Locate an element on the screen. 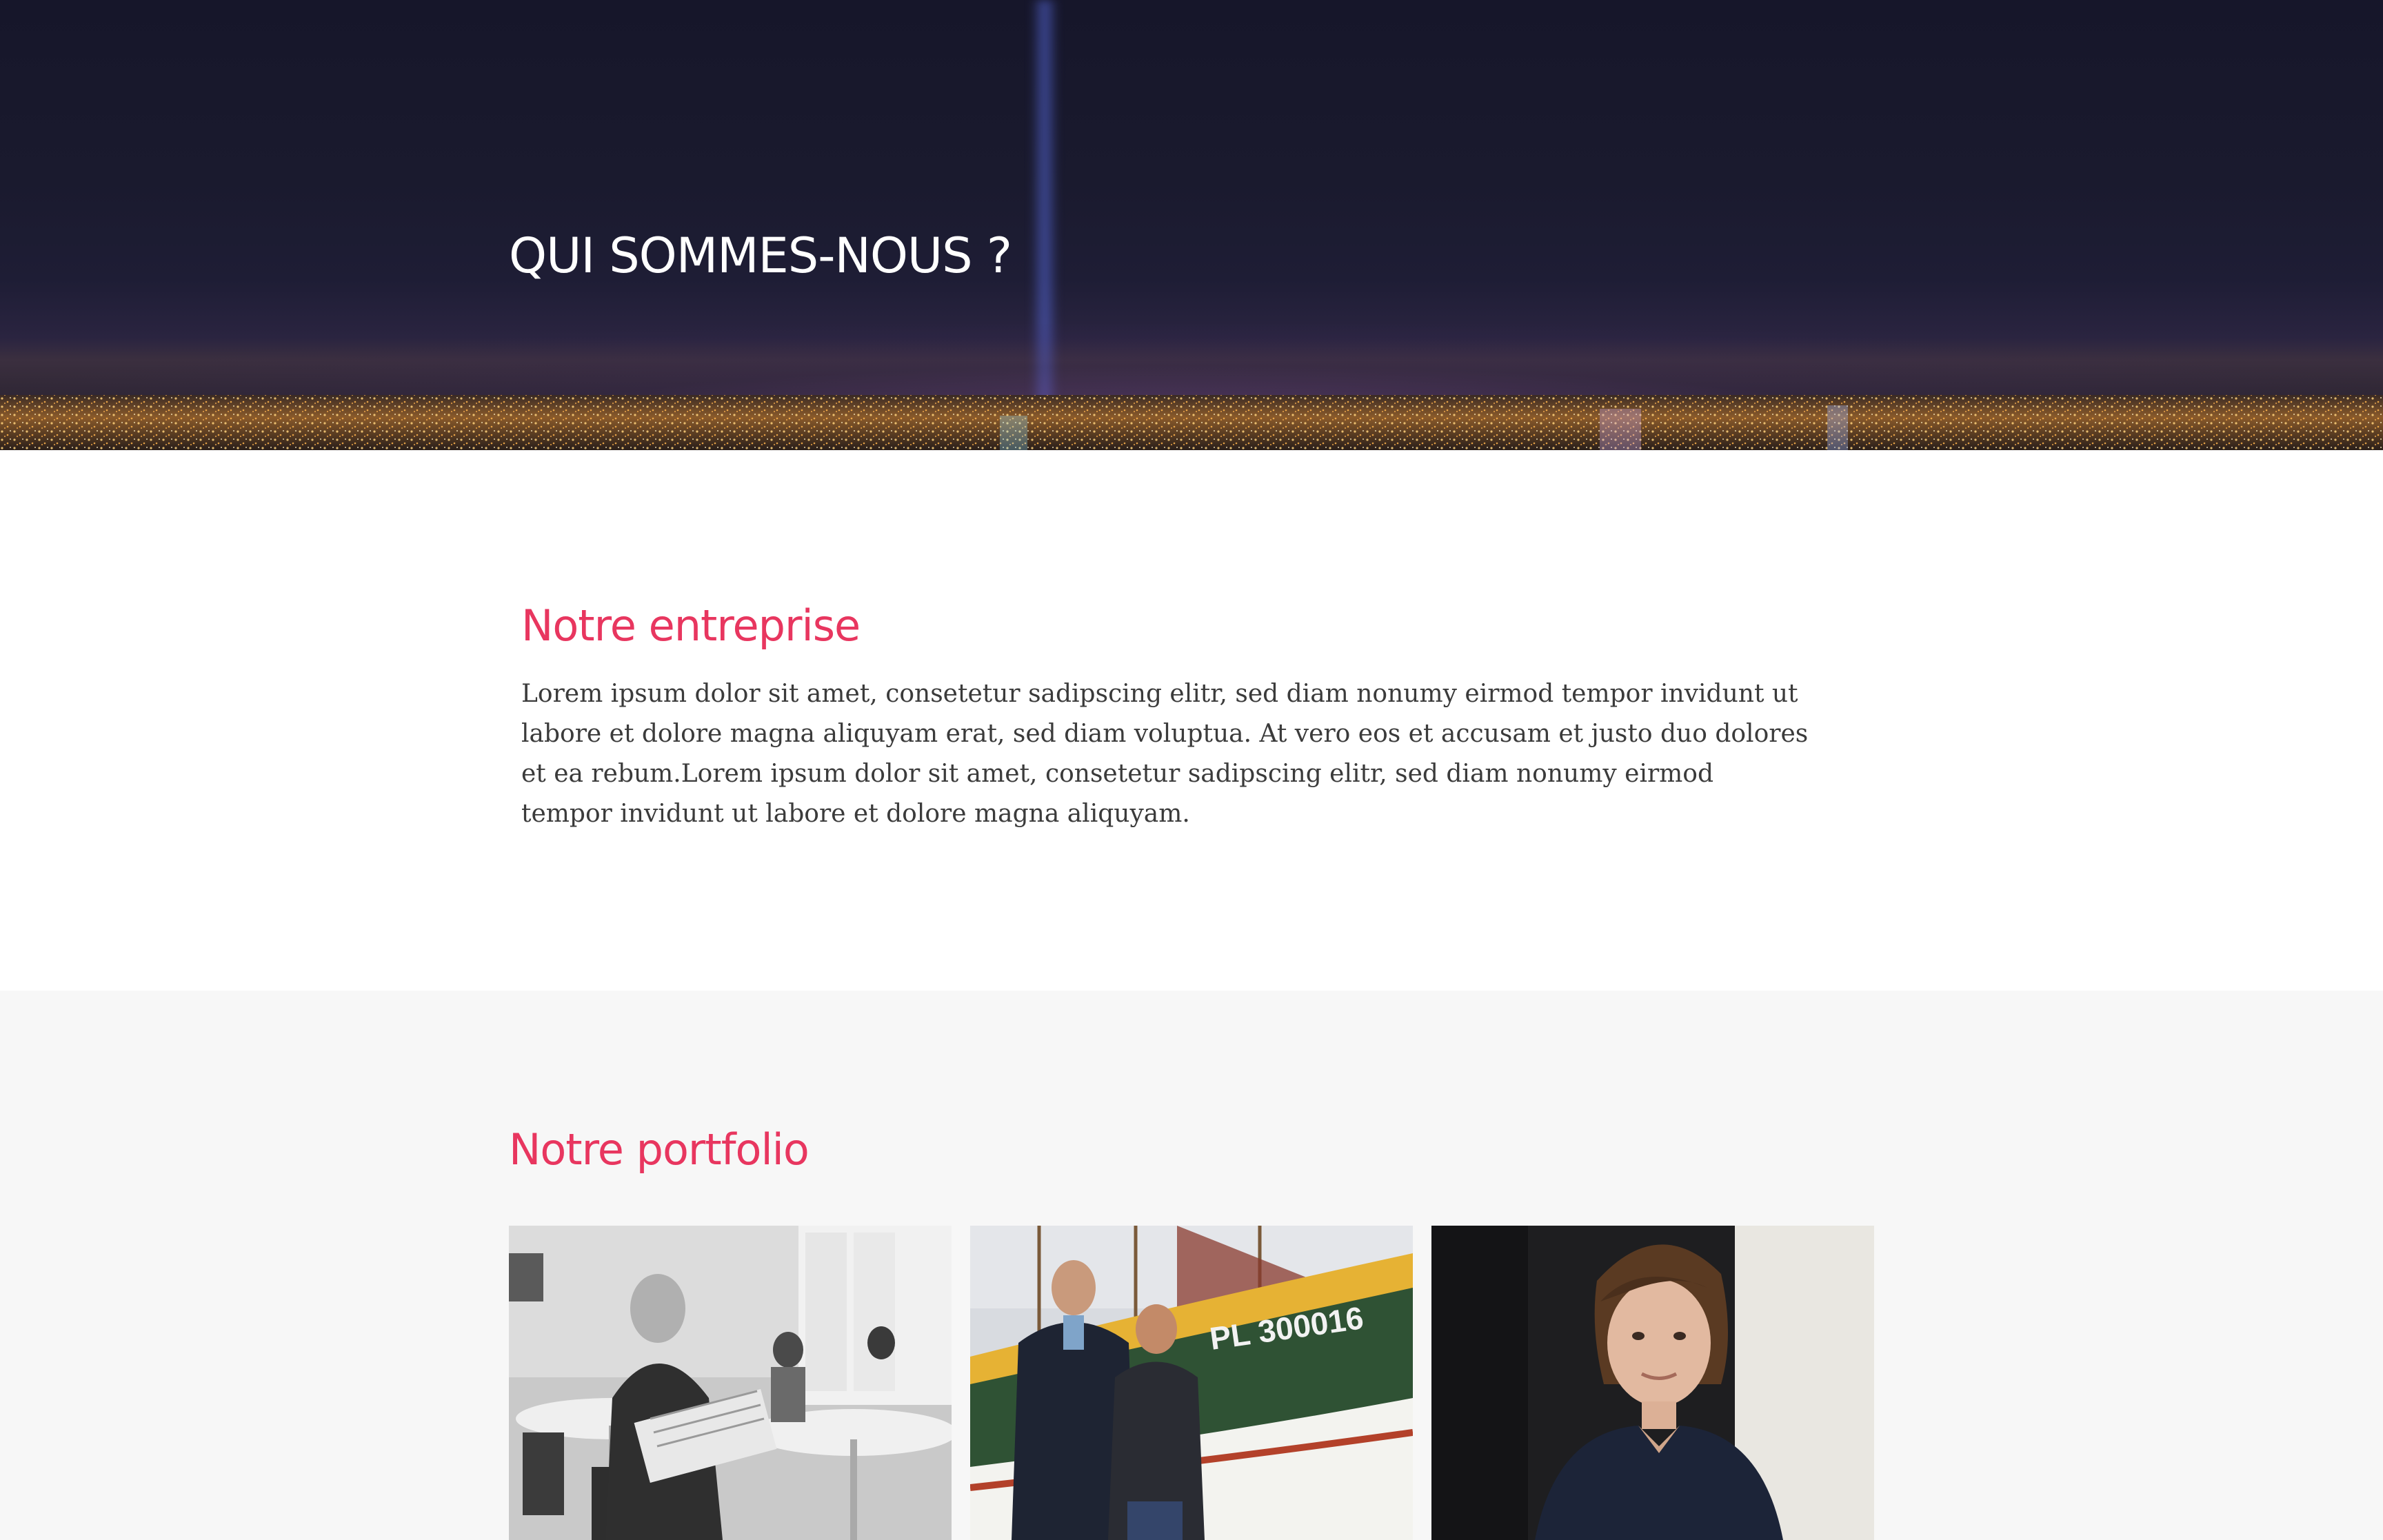 This screenshot has width=2383, height=1540. page-title: QUI SOMMES-NOUS ? is located at coordinates (760, 256).